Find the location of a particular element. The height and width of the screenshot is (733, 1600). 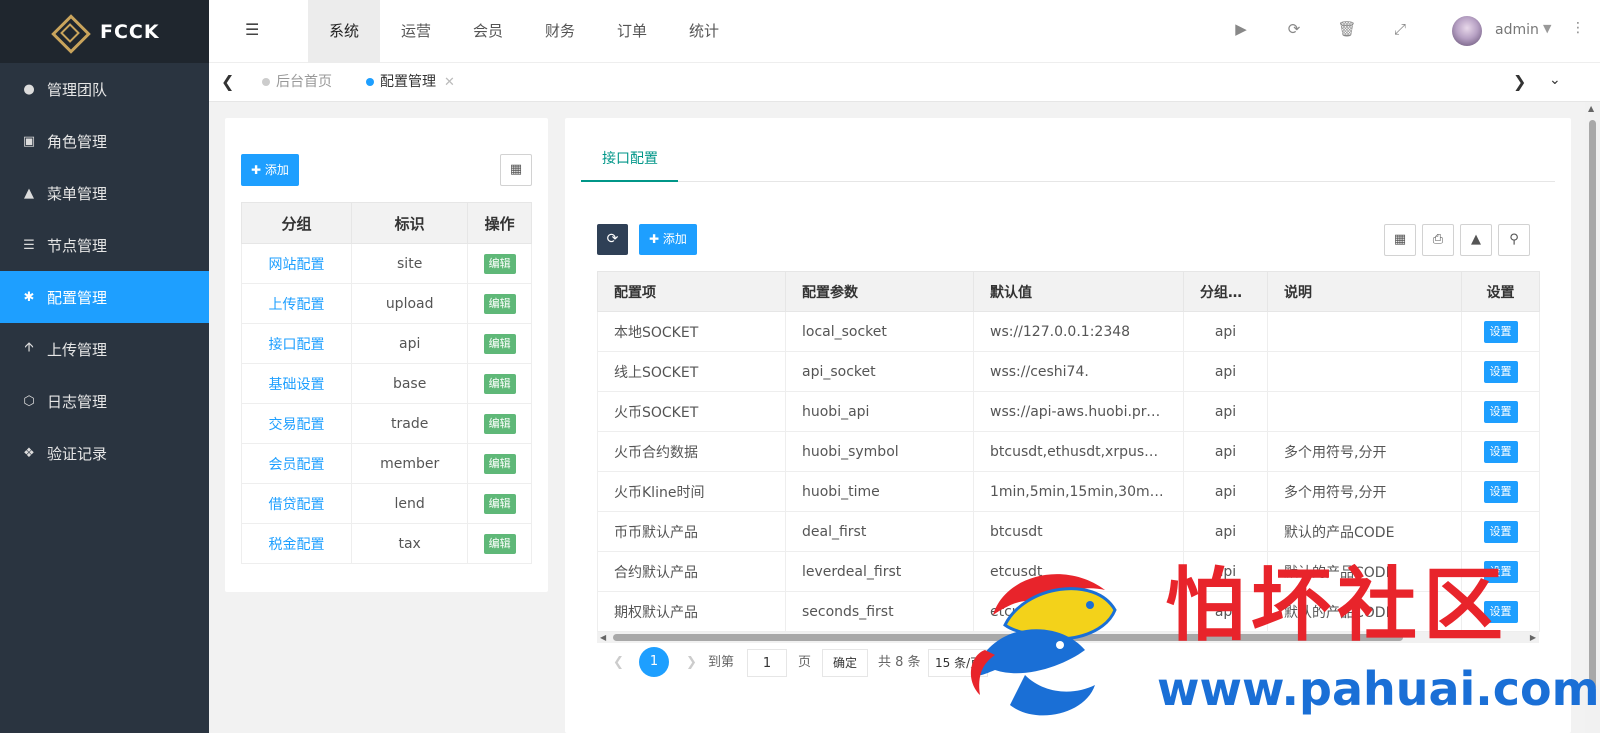

chevron-right-icon: ❯ is located at coordinates (1519, 81).